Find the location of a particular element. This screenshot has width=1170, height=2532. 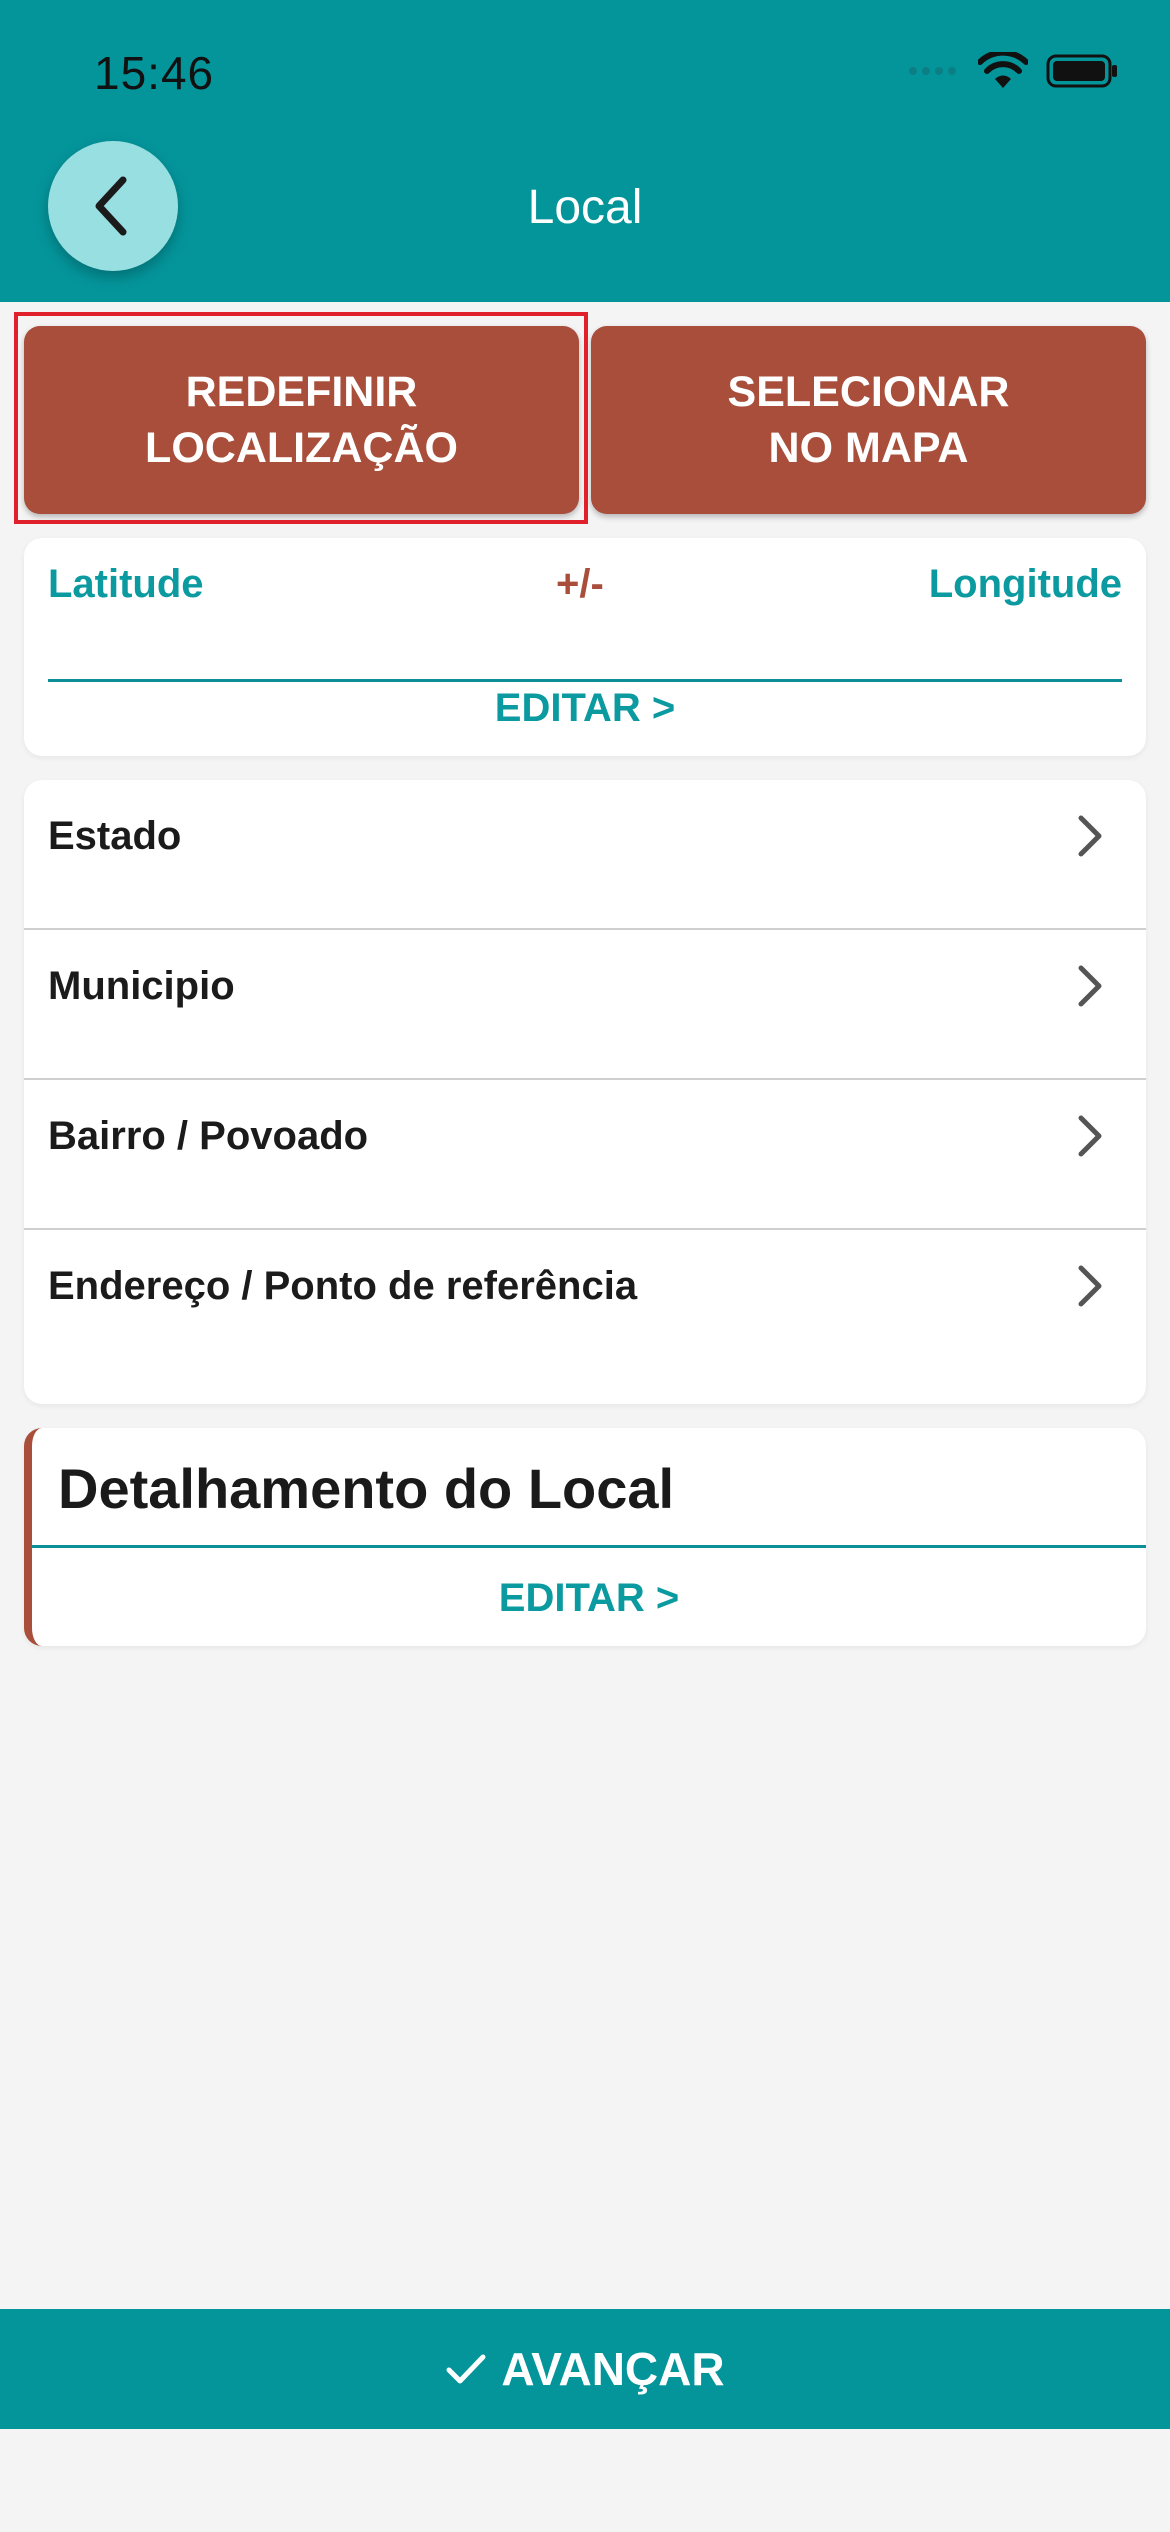

list-item-endereco: Endereço / Ponto de referência is located at coordinates (585, 1316).